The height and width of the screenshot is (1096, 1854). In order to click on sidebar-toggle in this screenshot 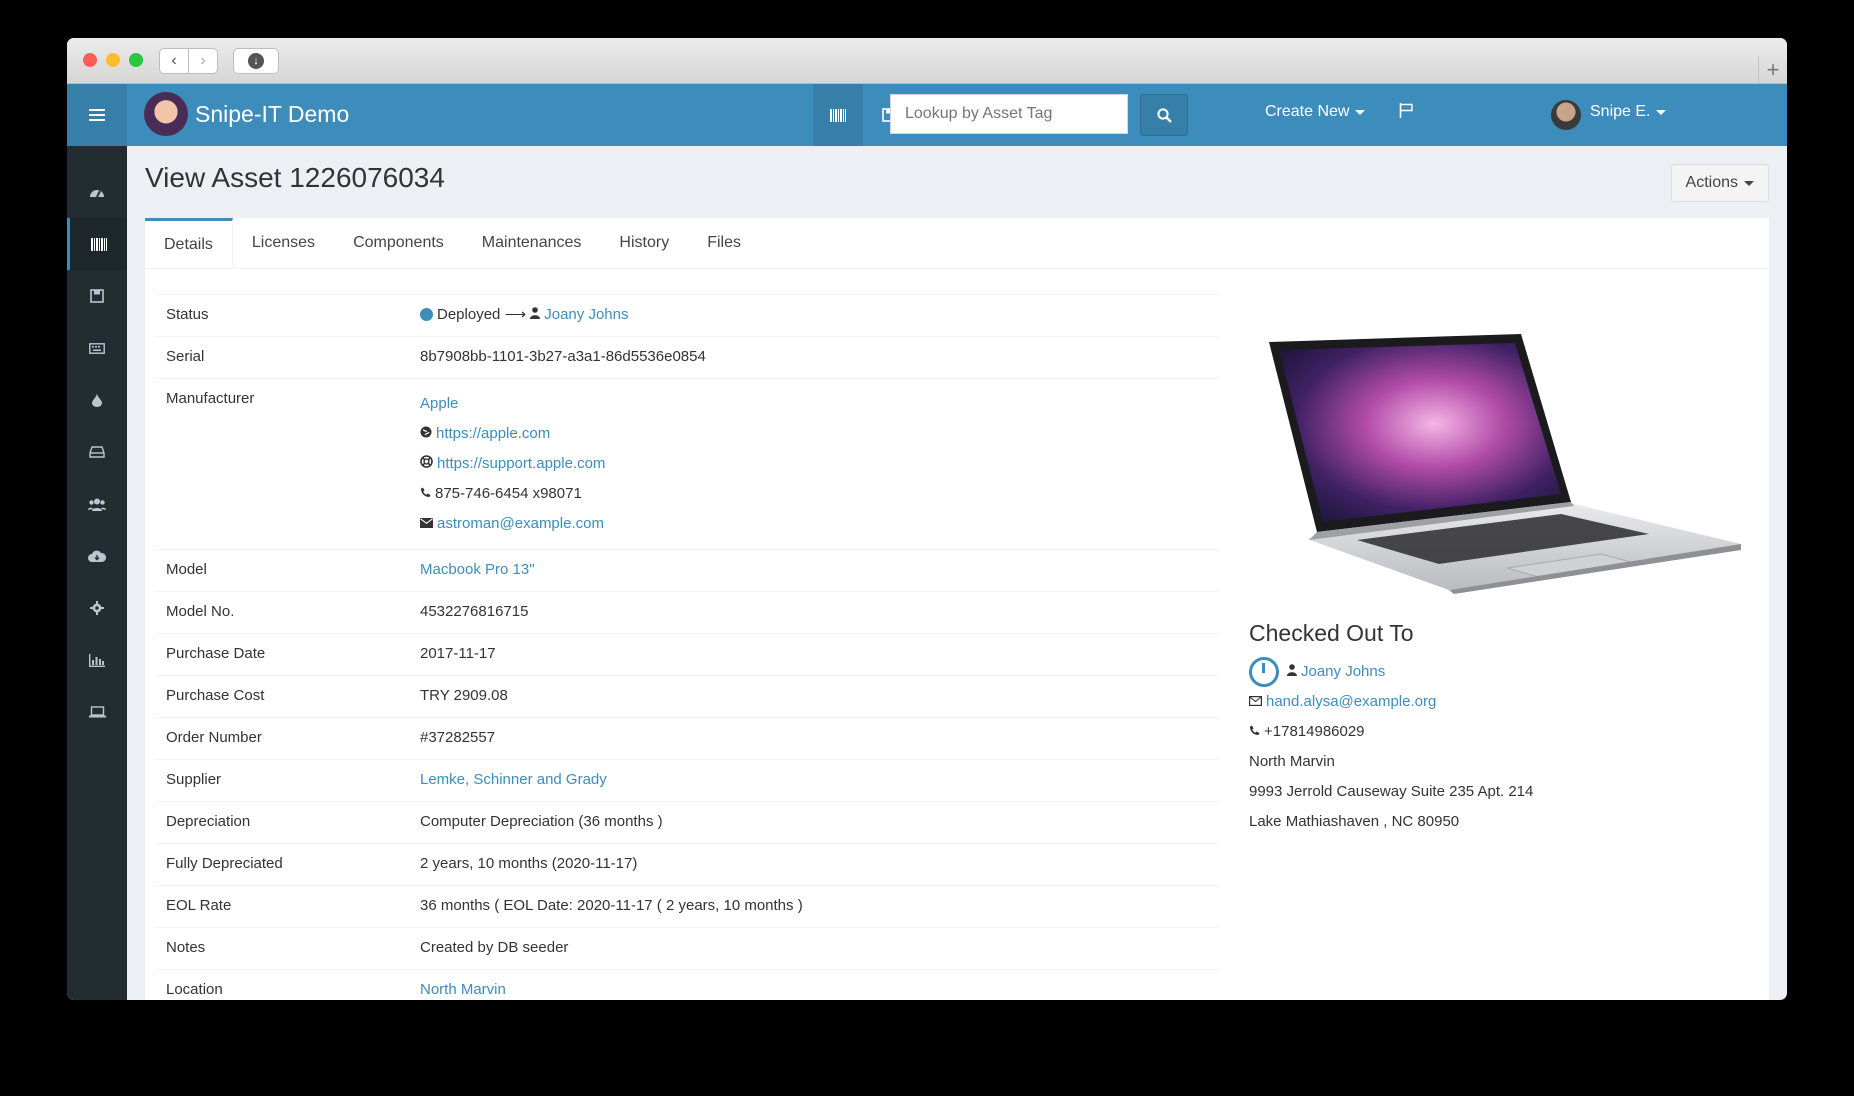, I will do `click(97, 115)`.